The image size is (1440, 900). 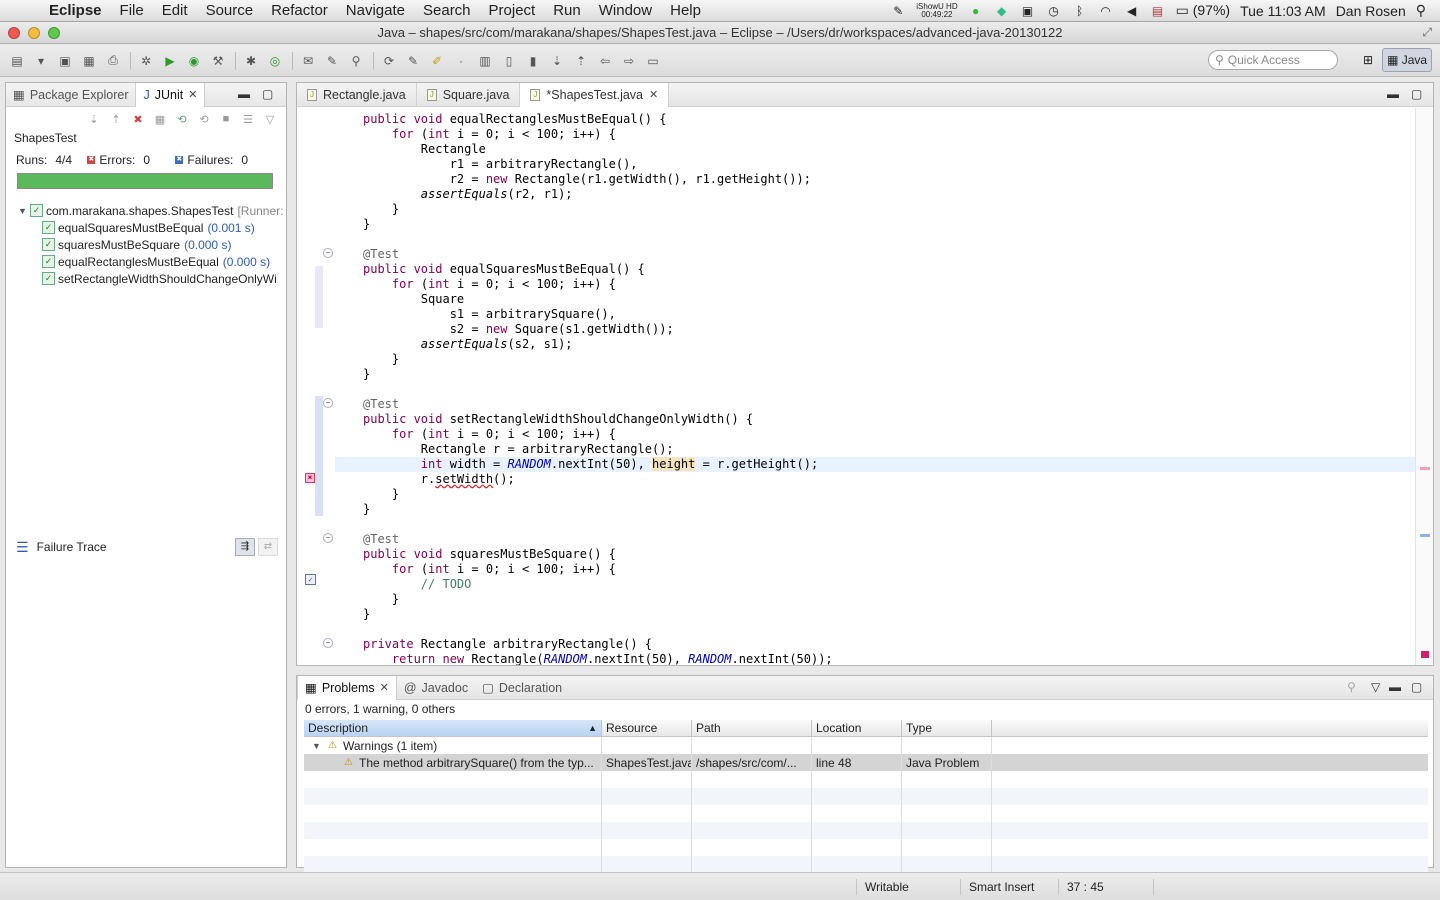 I want to click on rerun-test-icon: ⟲, so click(x=182, y=119).